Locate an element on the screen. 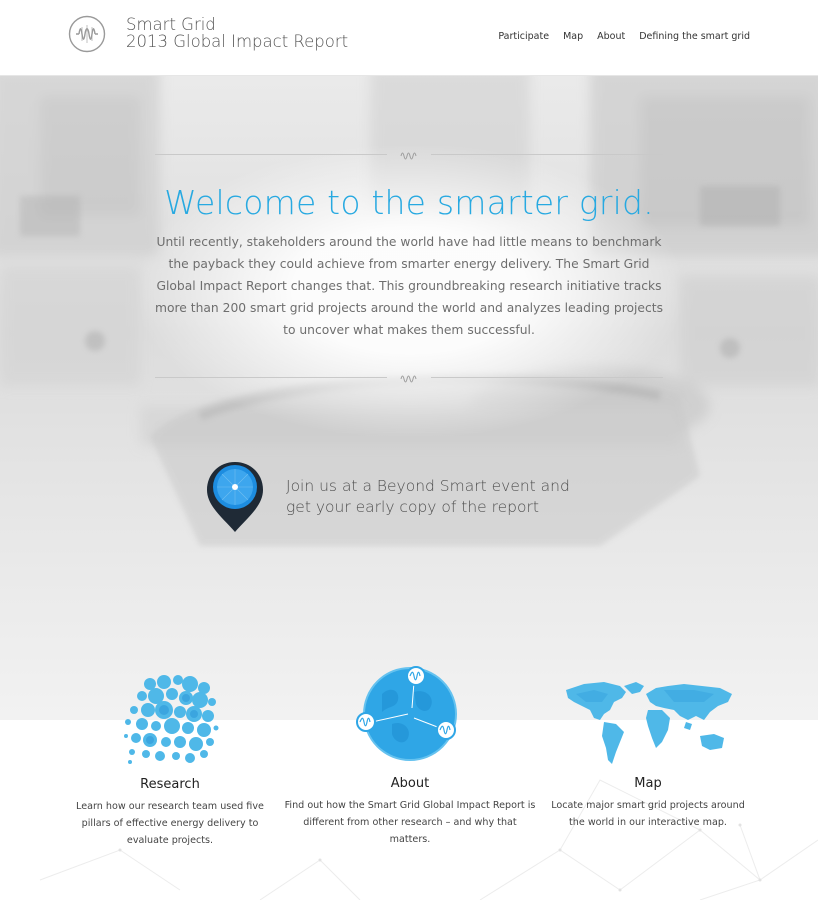  event-line-2: get your early copy of the report is located at coordinates (412, 507).